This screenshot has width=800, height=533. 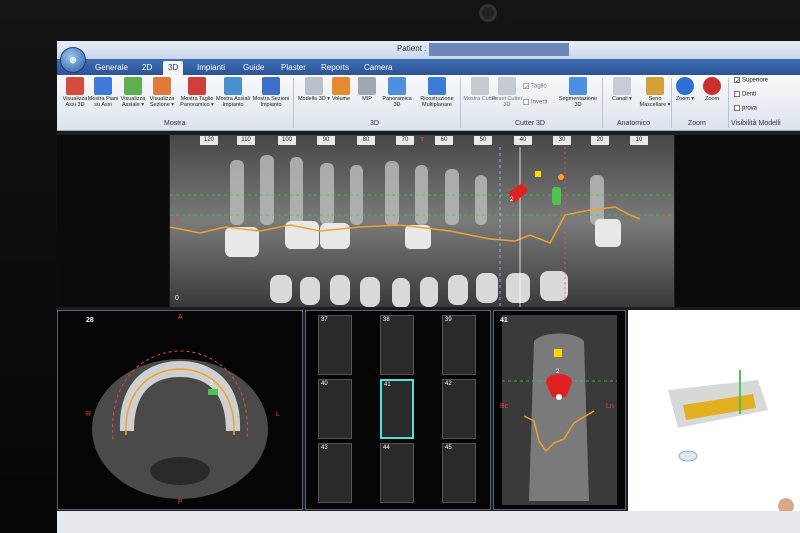 What do you see at coordinates (378, 68) in the screenshot?
I see `tab-camera: Camera` at bounding box center [378, 68].